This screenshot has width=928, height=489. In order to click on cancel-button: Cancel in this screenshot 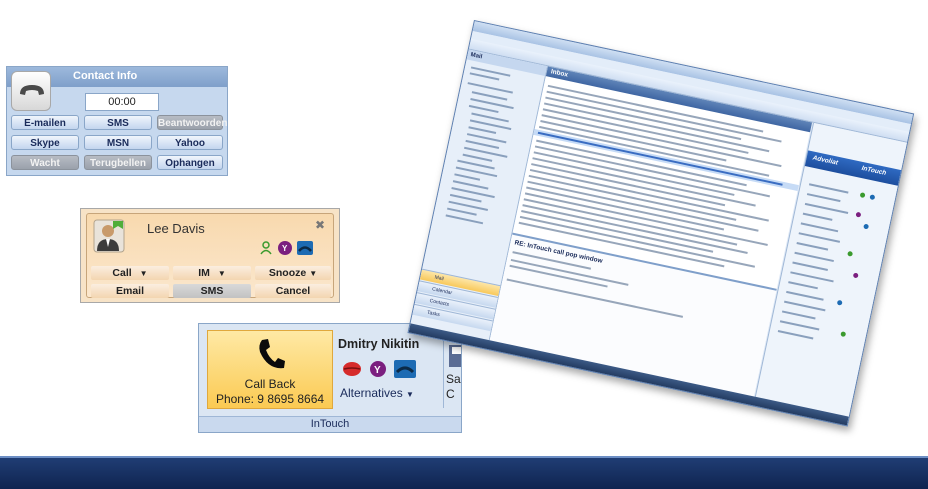, I will do `click(293, 291)`.